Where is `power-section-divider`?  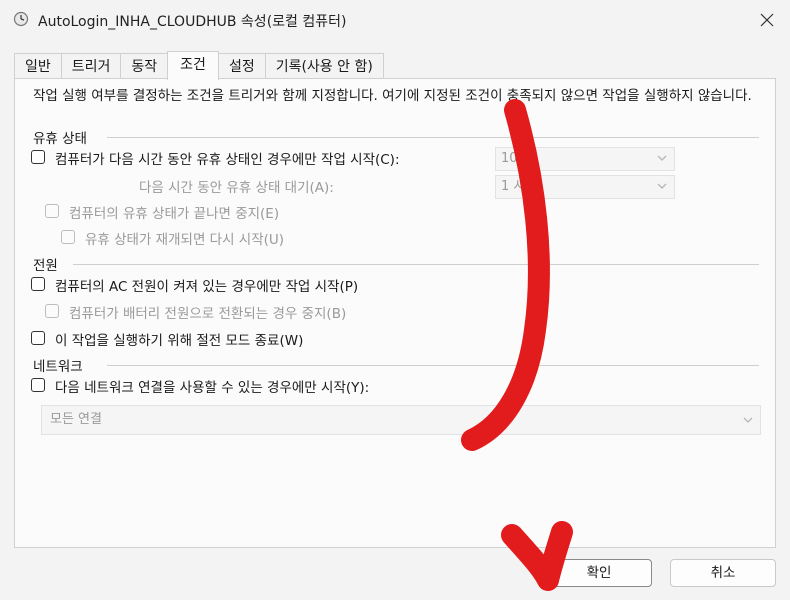 power-section-divider is located at coordinates (416, 264).